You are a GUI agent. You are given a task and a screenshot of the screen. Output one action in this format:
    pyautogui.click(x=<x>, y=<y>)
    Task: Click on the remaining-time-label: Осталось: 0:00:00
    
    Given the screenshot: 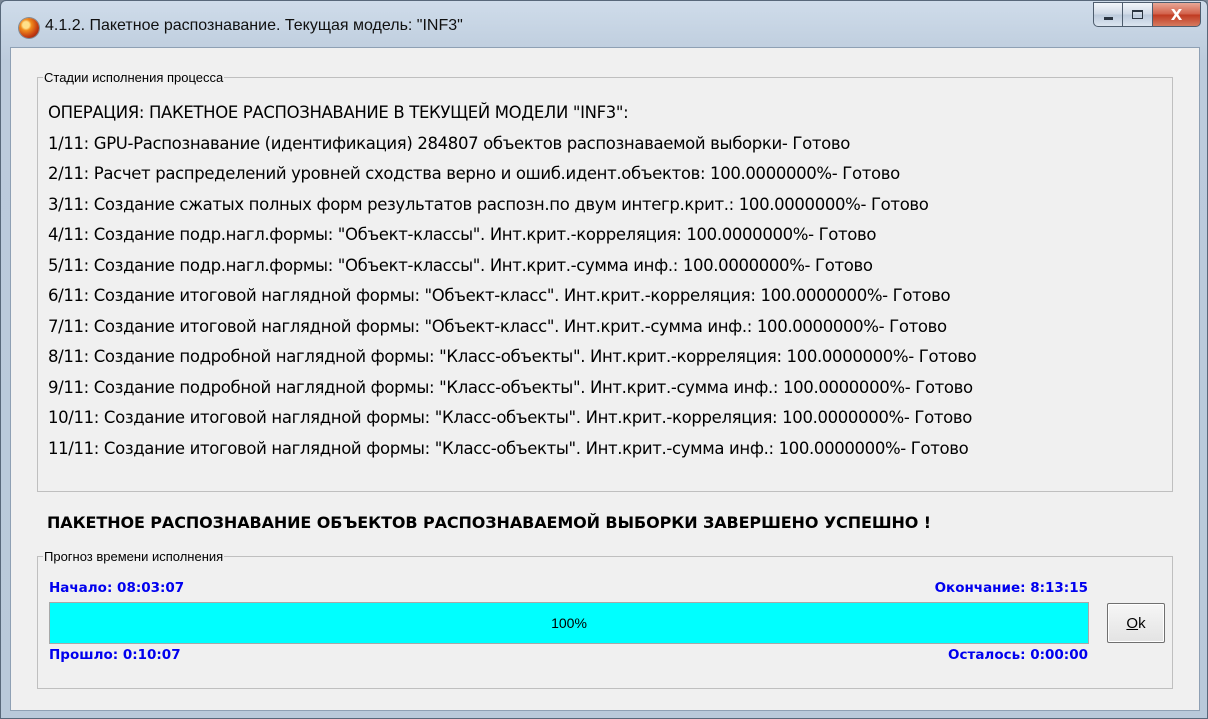 What is the action you would take?
    pyautogui.click(x=1018, y=655)
    